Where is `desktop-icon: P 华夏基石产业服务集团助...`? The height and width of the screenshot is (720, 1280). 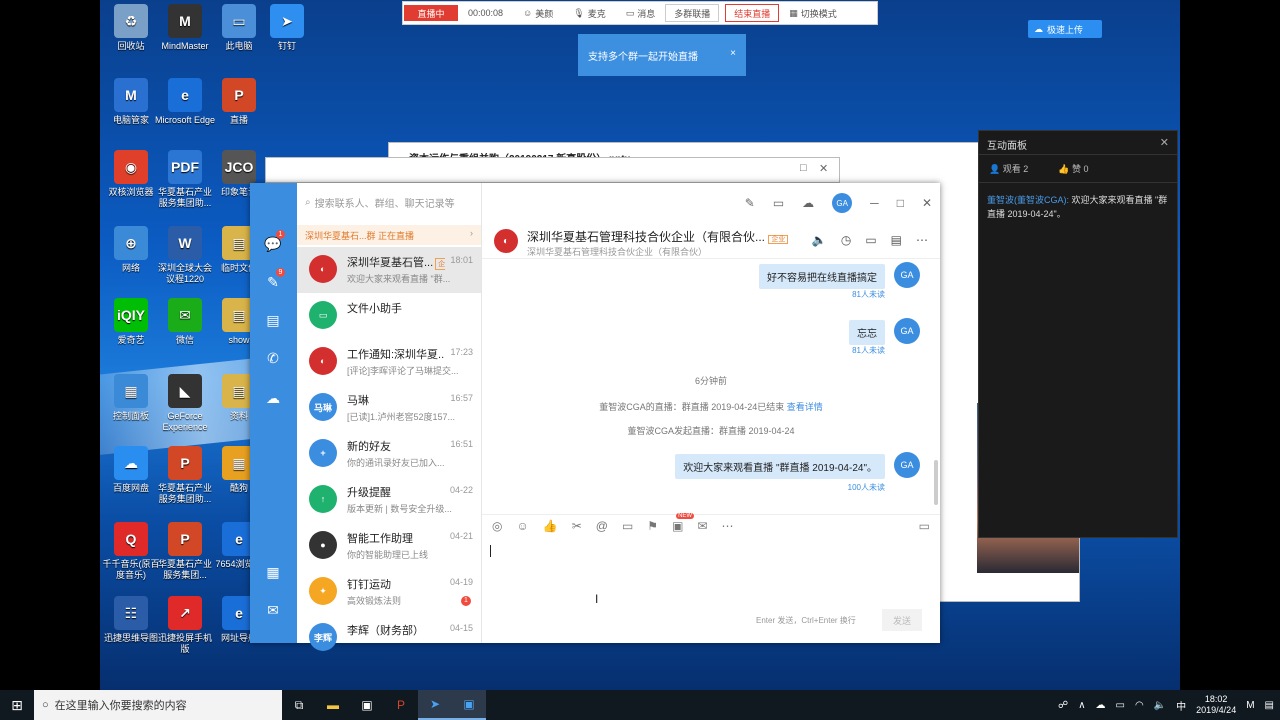 desktop-icon: P 华夏基石产业服务集团助... is located at coordinates (185, 475).